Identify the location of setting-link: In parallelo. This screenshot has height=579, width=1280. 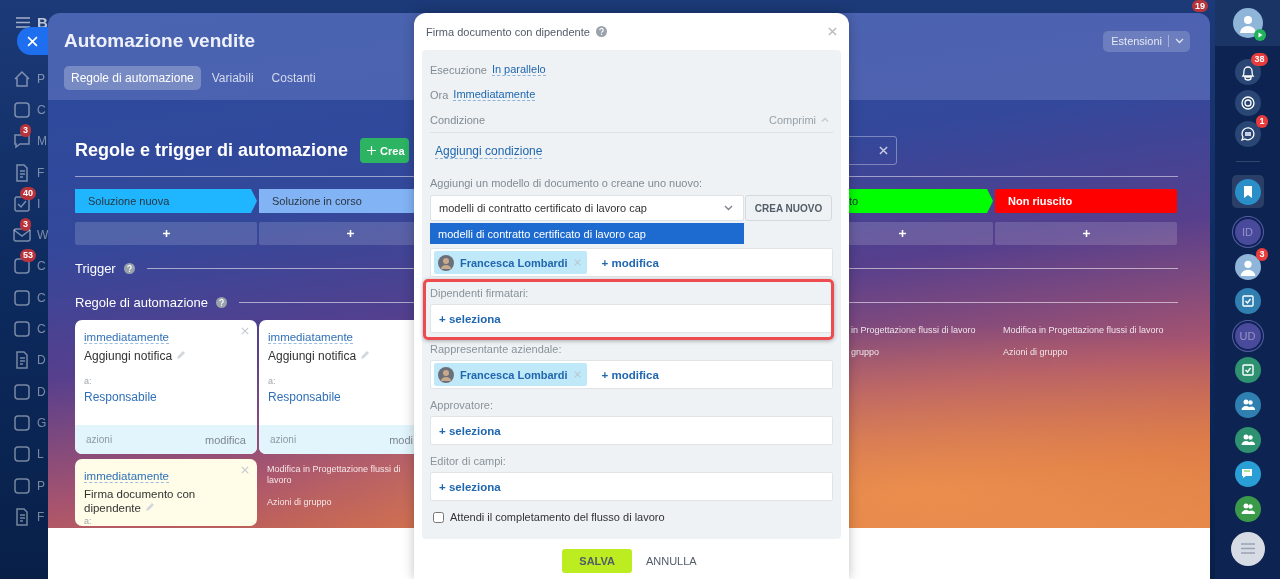
(518, 69).